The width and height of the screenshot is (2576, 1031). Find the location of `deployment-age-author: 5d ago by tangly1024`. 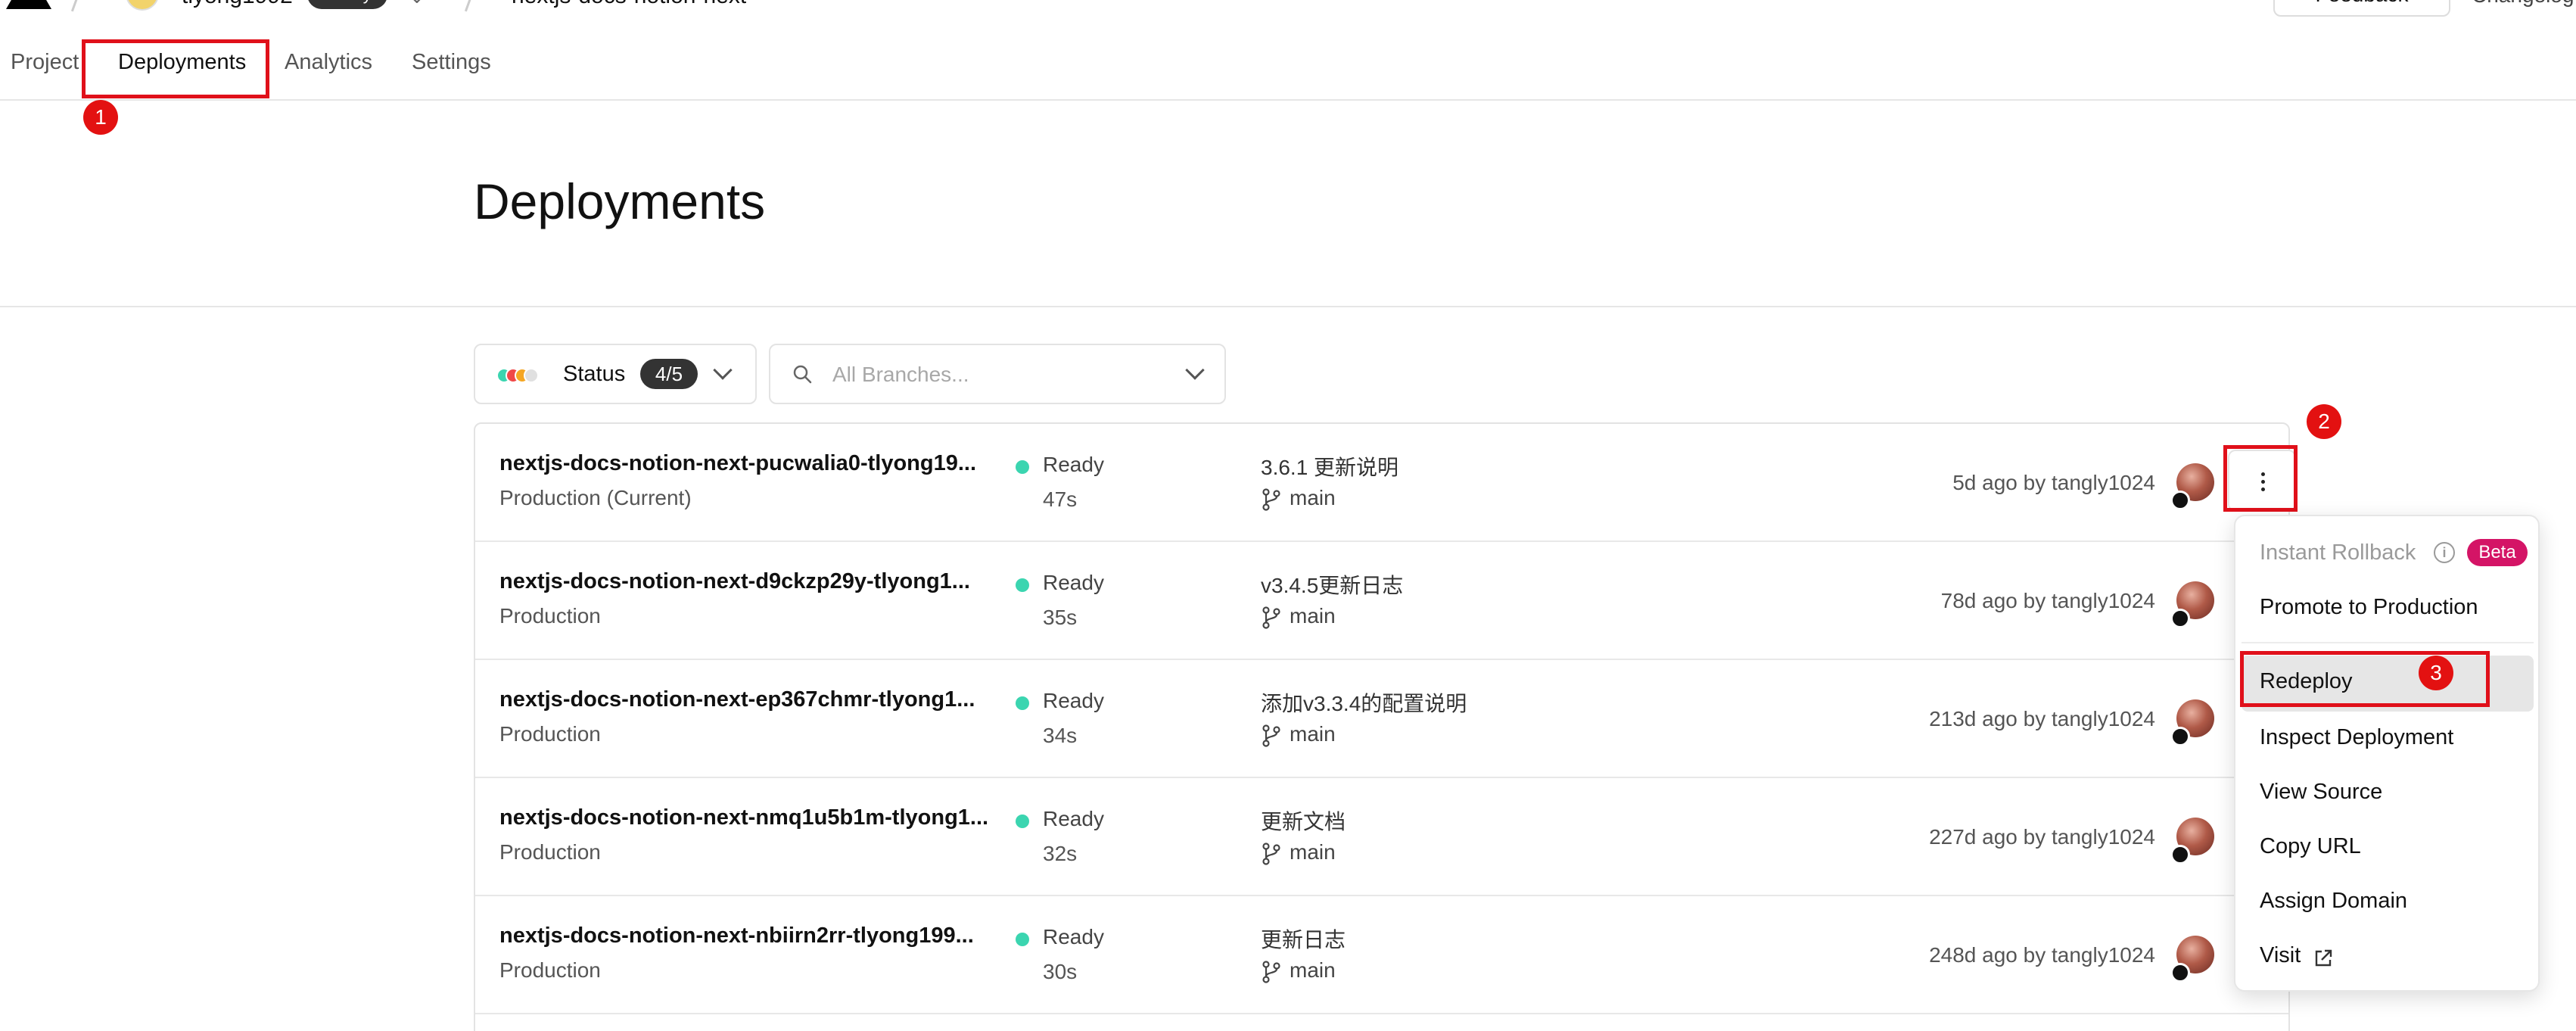

deployment-age-author: 5d ago by tangly1024 is located at coordinates (2053, 483).